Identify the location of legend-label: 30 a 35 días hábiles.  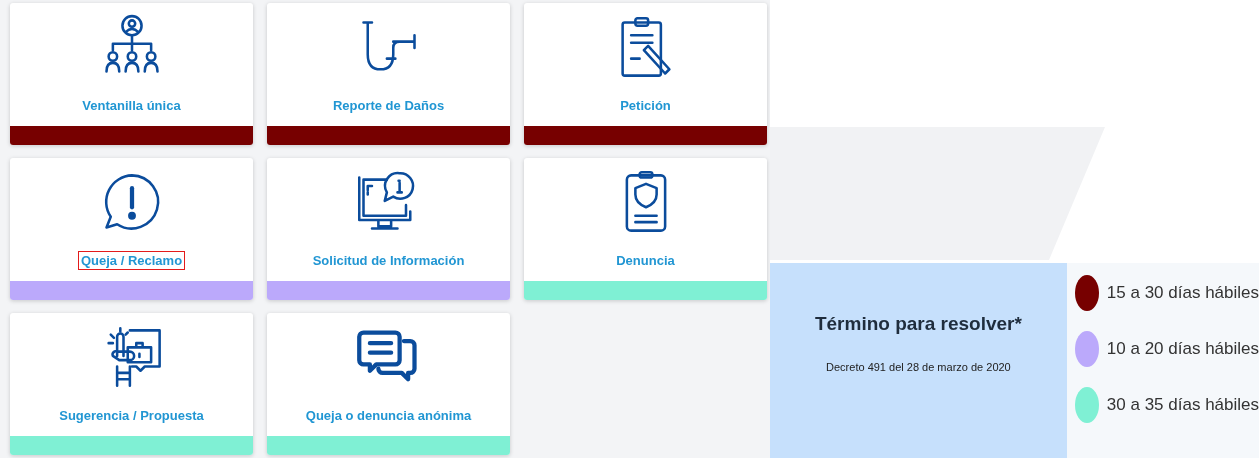
(1182, 405).